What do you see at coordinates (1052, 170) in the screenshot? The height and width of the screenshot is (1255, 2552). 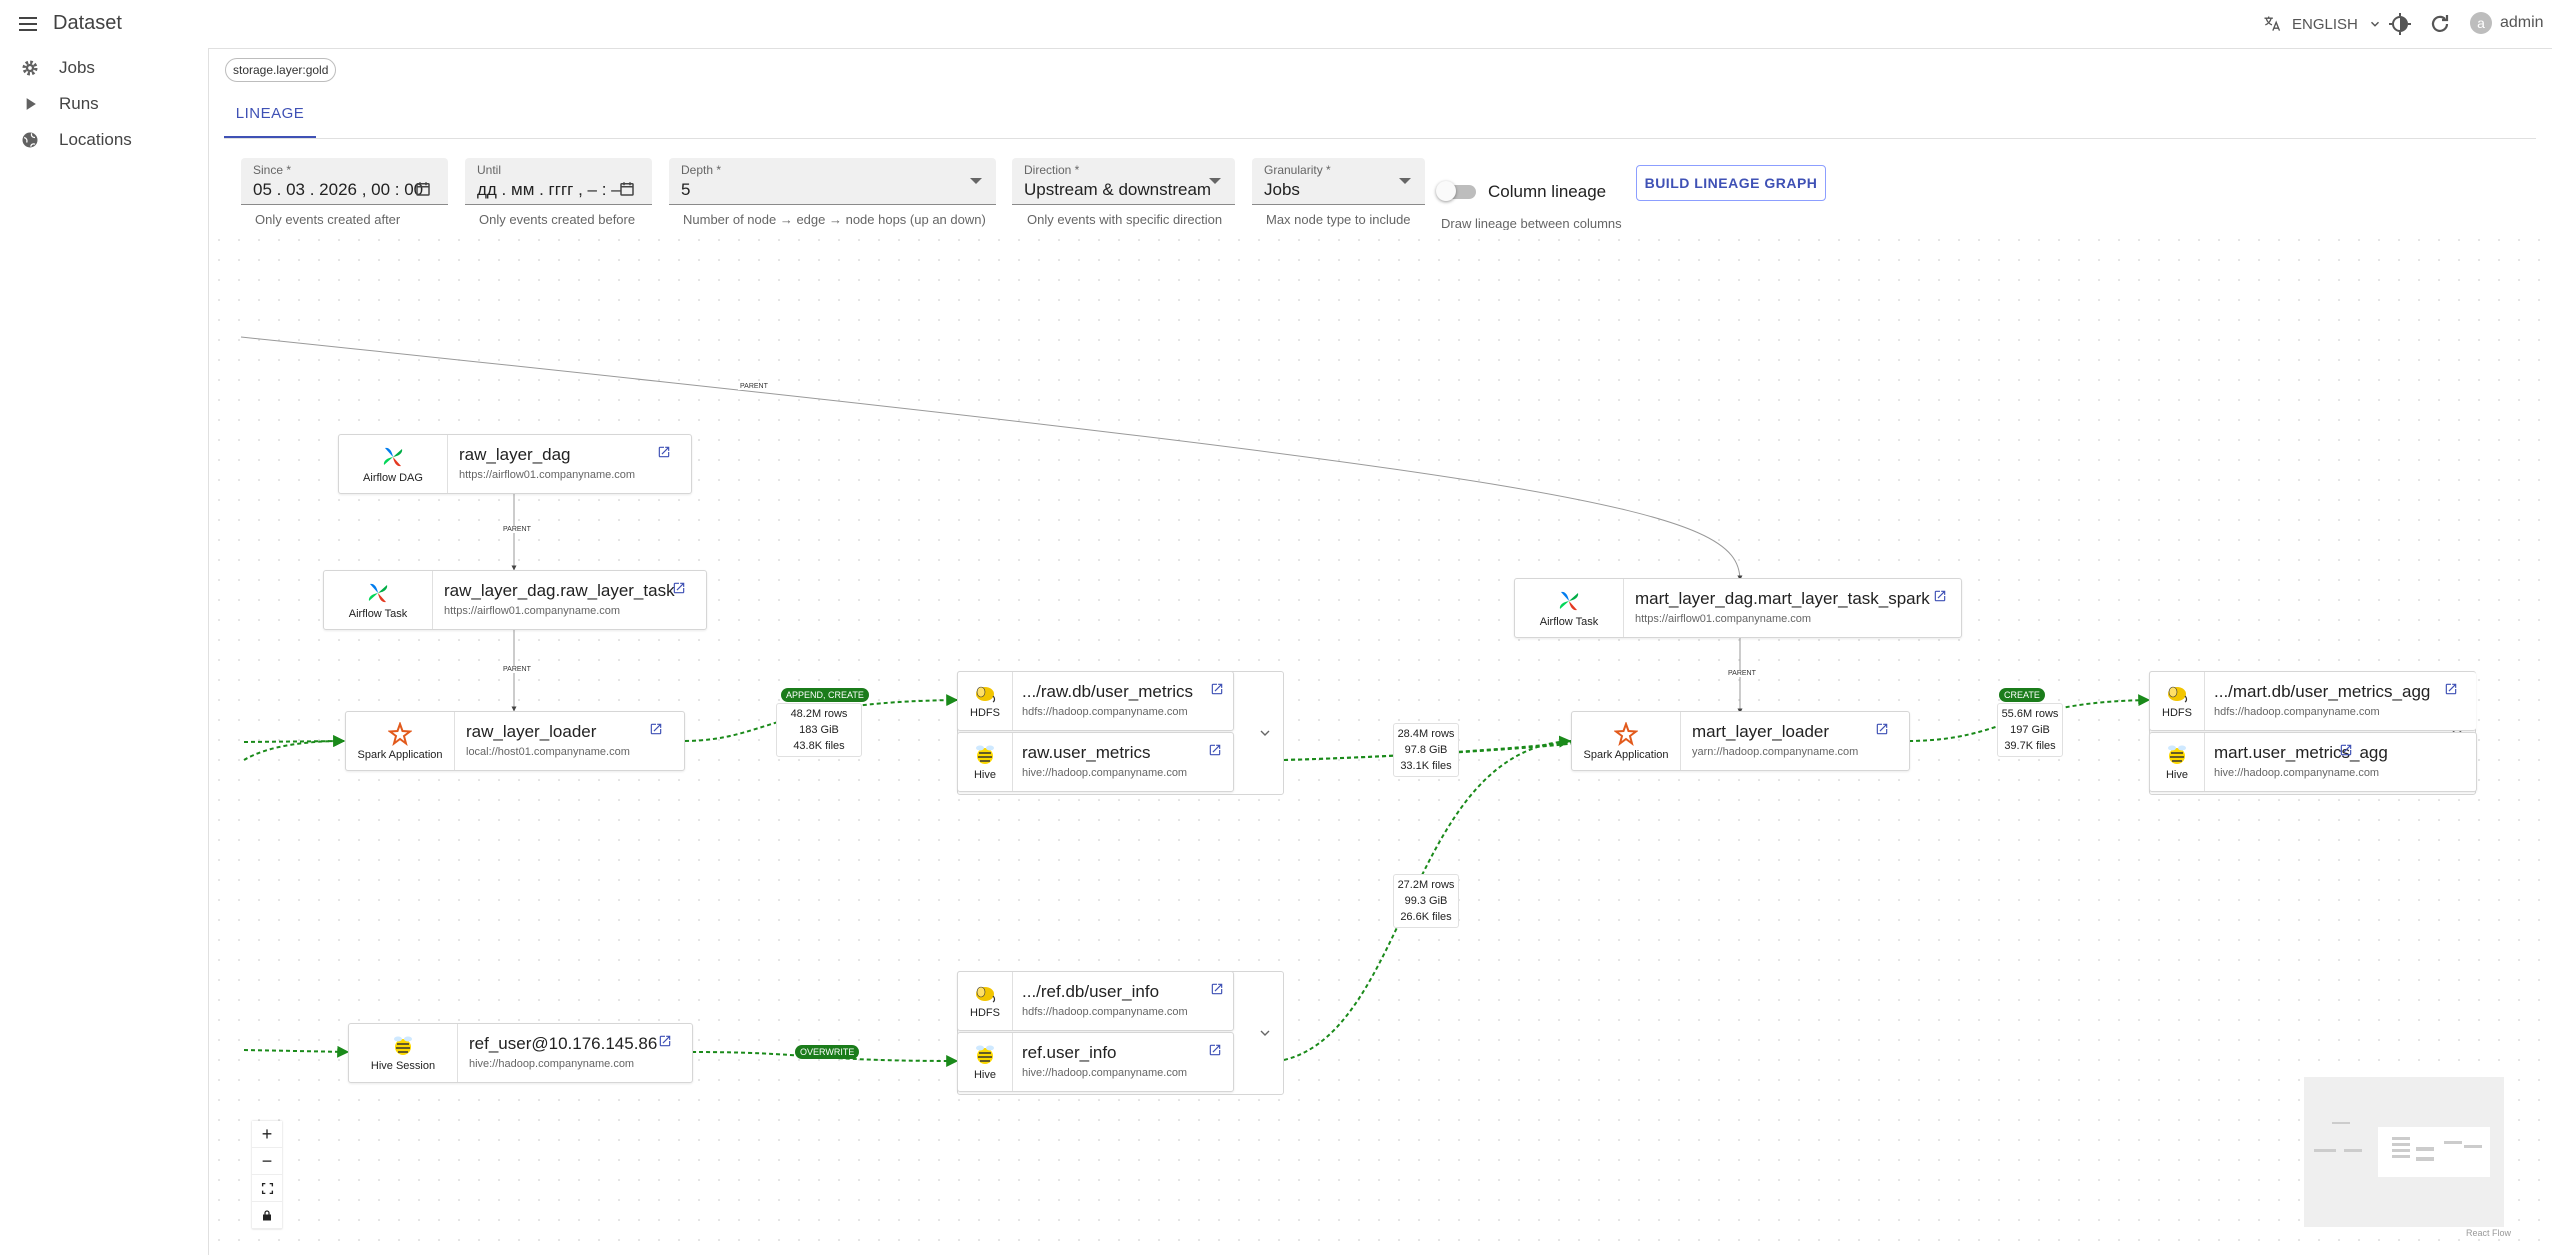 I see `direction-label: Direction *` at bounding box center [1052, 170].